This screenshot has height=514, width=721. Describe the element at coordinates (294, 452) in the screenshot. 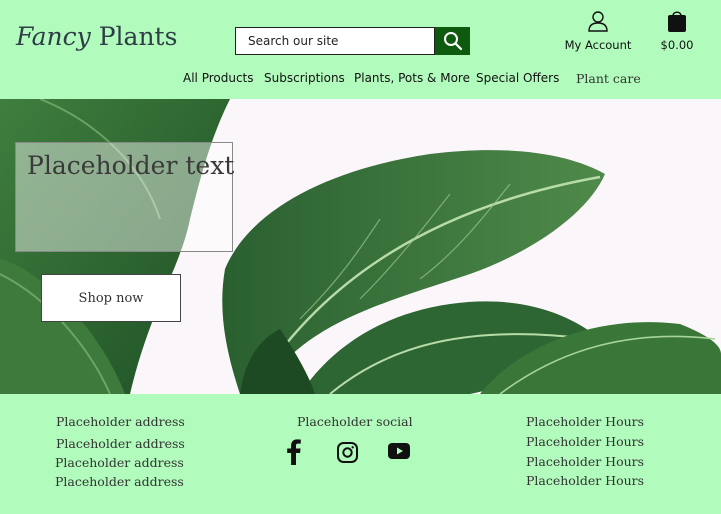

I see `facebook-icon` at that location.